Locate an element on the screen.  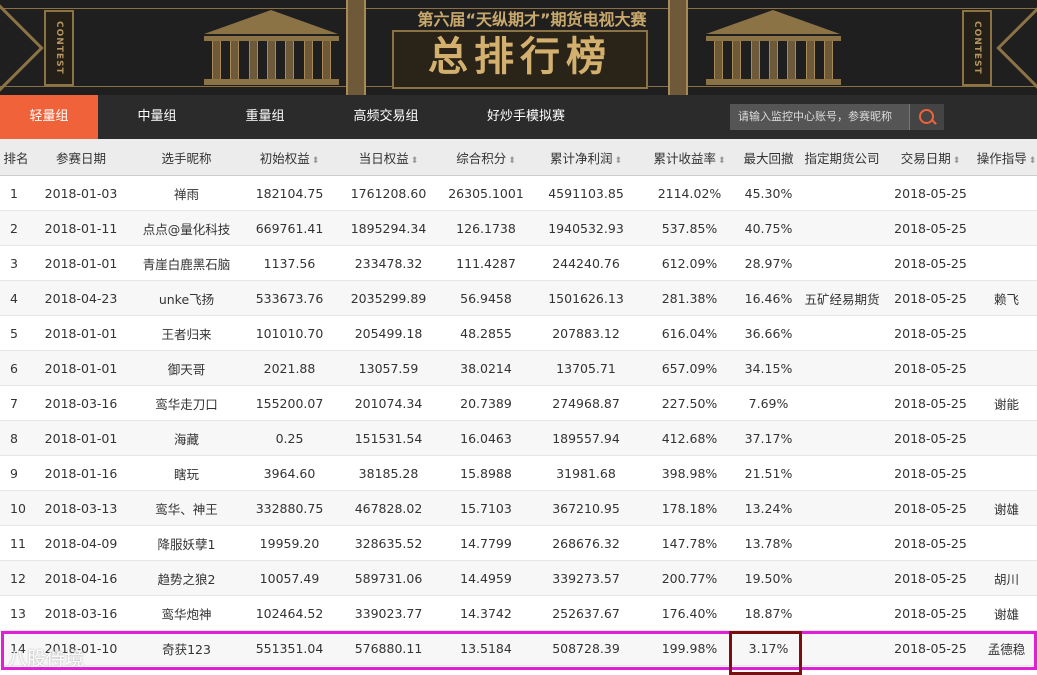
column-header: 累计收益率 ⬍ is located at coordinates (689, 157).